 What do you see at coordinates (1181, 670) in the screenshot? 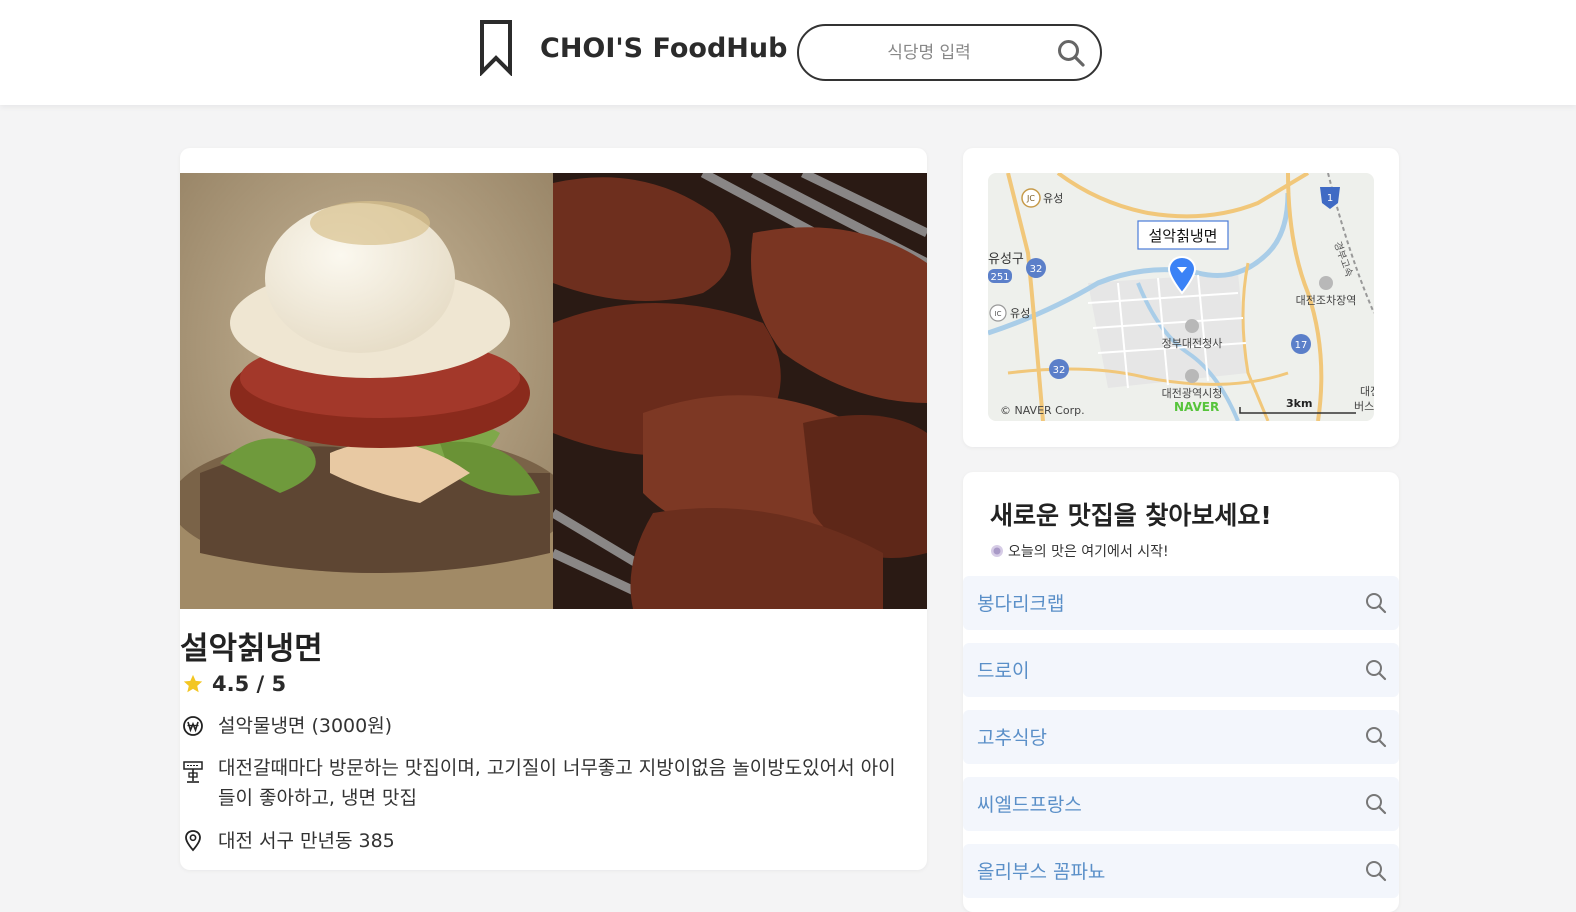
I see `recommendation-item: 드로이` at bounding box center [1181, 670].